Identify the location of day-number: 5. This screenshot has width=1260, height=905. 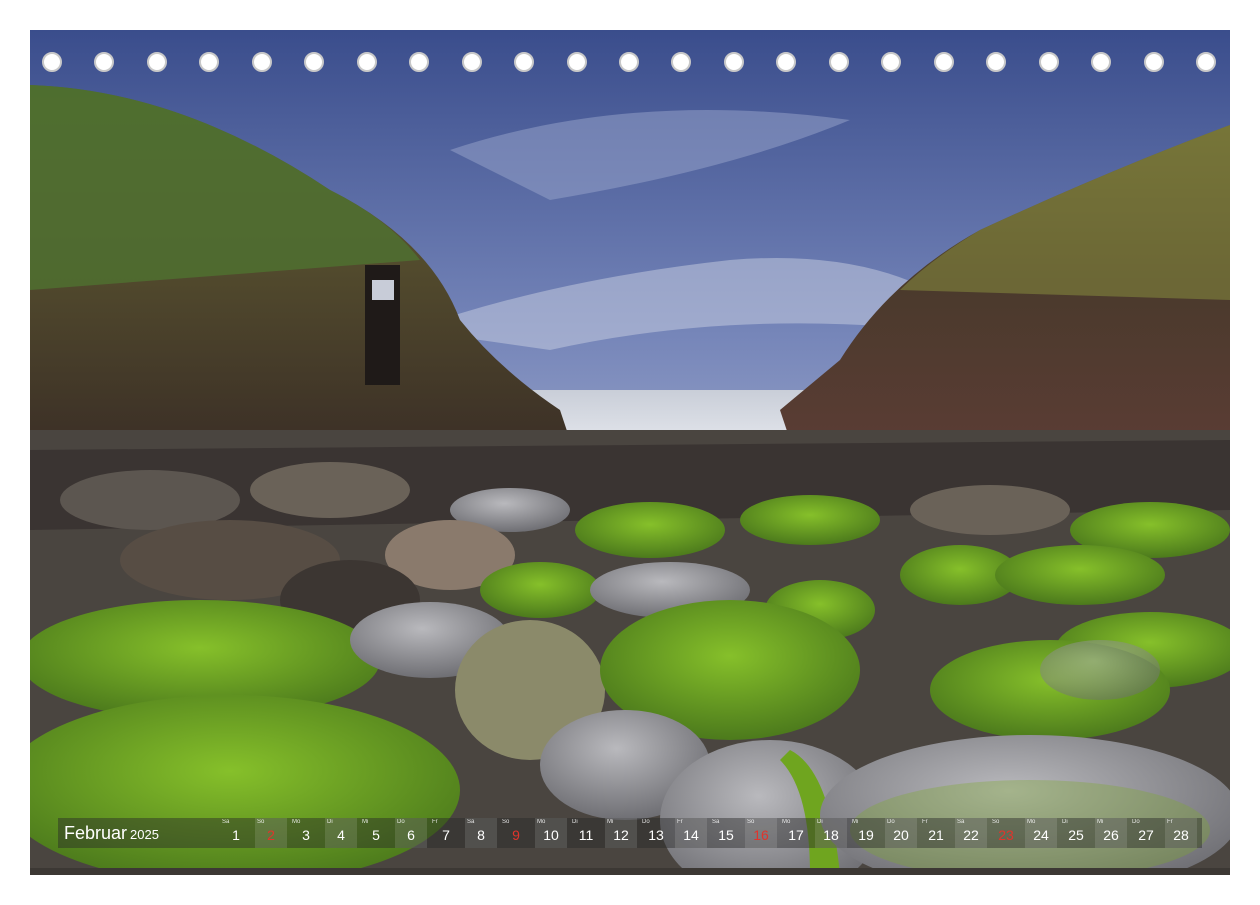
(376, 835).